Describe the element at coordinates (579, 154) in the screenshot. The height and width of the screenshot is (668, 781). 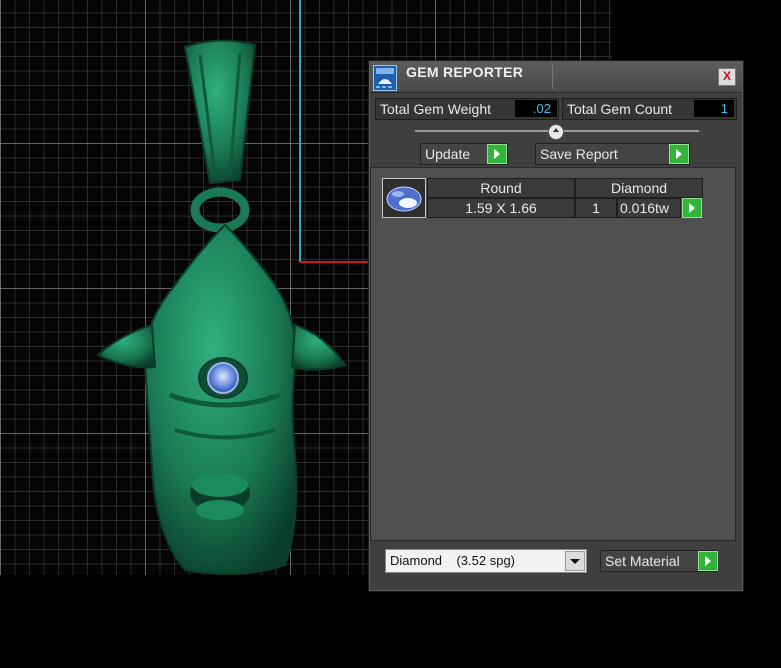
I see `save-report-button-label: Save Report` at that location.